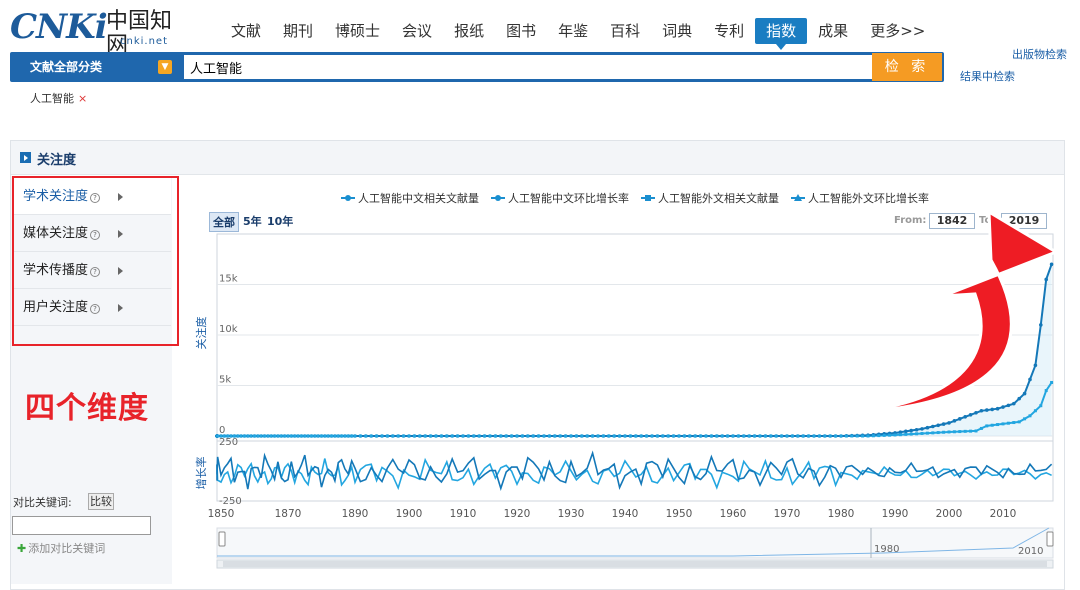 This screenshot has height=590, width=1080. Describe the element at coordinates (228, 279) in the screenshot. I see `y-tick-label: 15k` at that location.